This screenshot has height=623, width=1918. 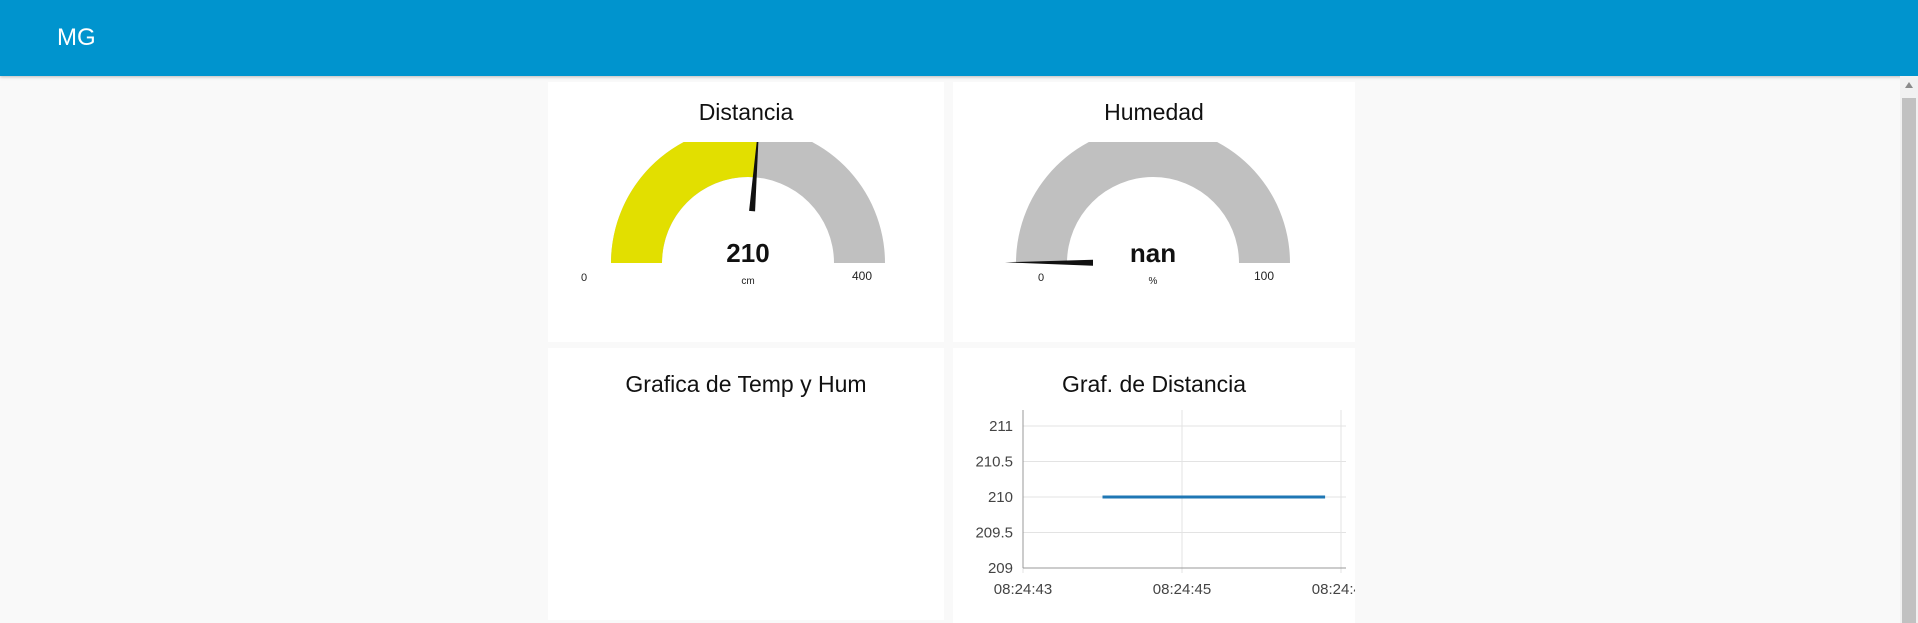 What do you see at coordinates (746, 484) in the screenshot?
I see `chart-card-temp-hum: Grafica de Temp y Hum` at bounding box center [746, 484].